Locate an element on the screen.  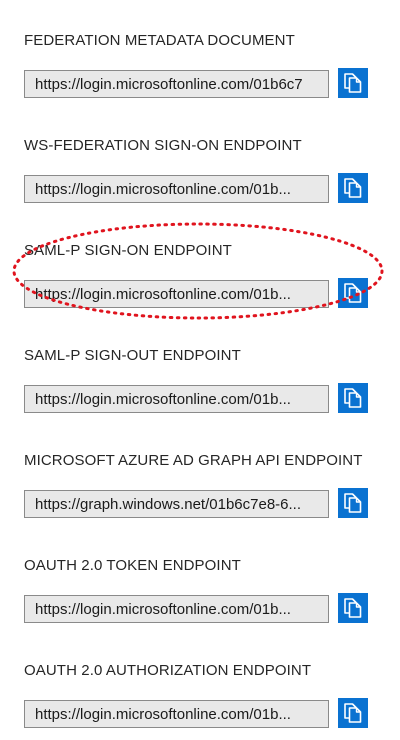
endpoint-label: FEDERATION METADATA DOCUMENT is located at coordinates (159, 40).